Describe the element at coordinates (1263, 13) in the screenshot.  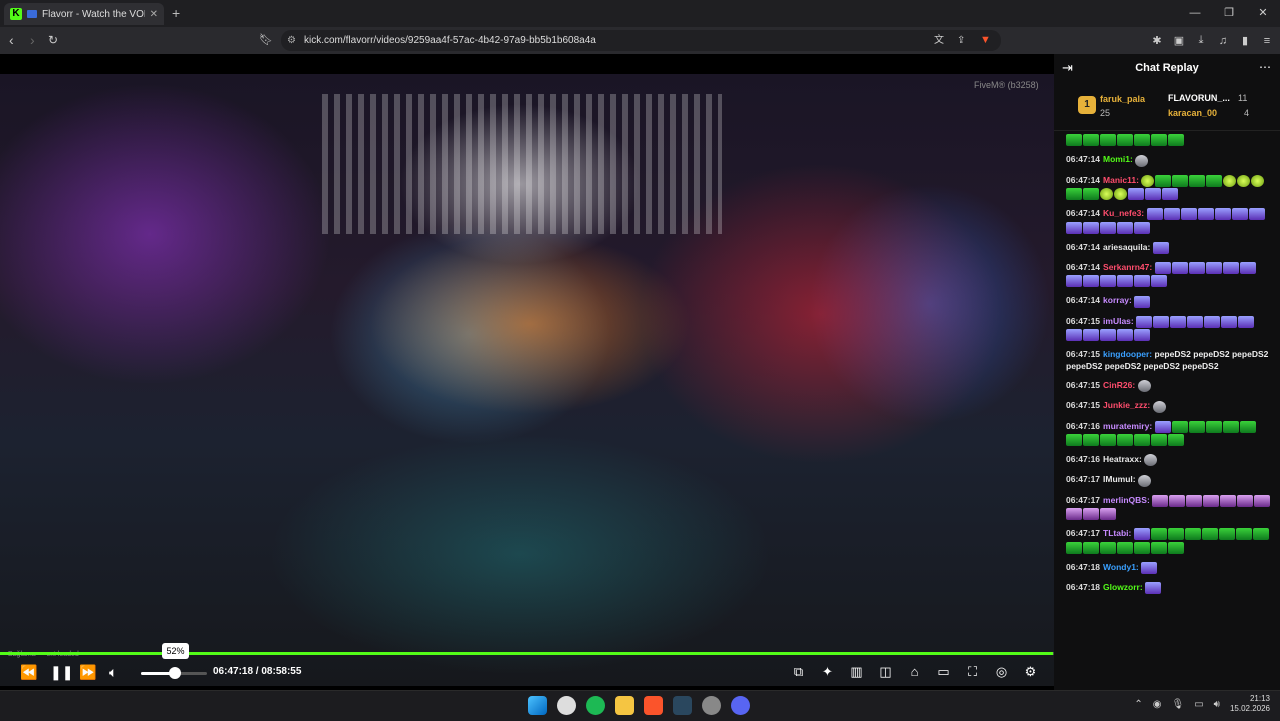
I see `close-window-icon: ✕` at that location.